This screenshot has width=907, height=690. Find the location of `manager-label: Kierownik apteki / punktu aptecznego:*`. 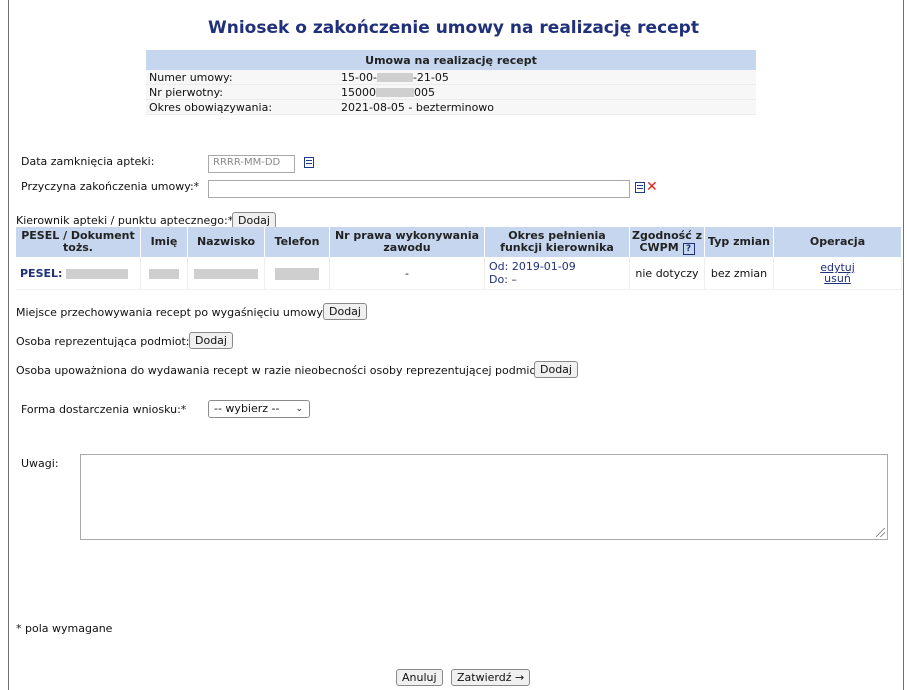

manager-label: Kierownik apteki / punktu aptecznego:* is located at coordinates (125, 220).